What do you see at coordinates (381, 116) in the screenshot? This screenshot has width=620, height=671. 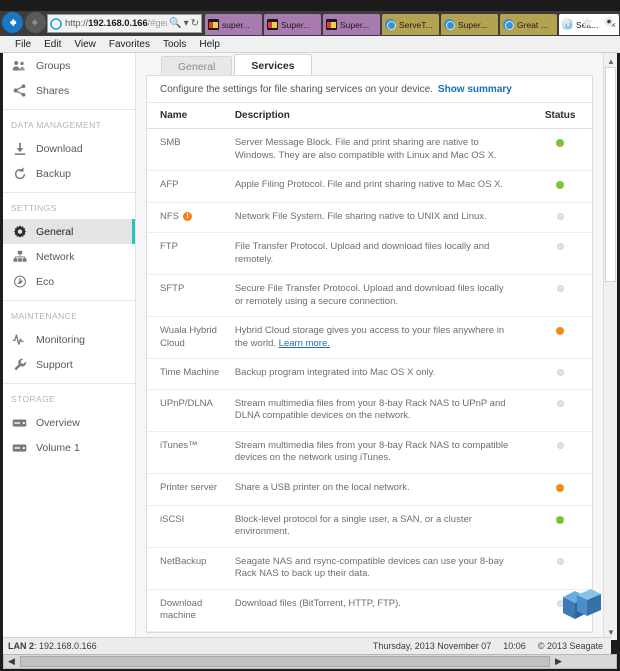 I see `column-header-description: Description` at bounding box center [381, 116].